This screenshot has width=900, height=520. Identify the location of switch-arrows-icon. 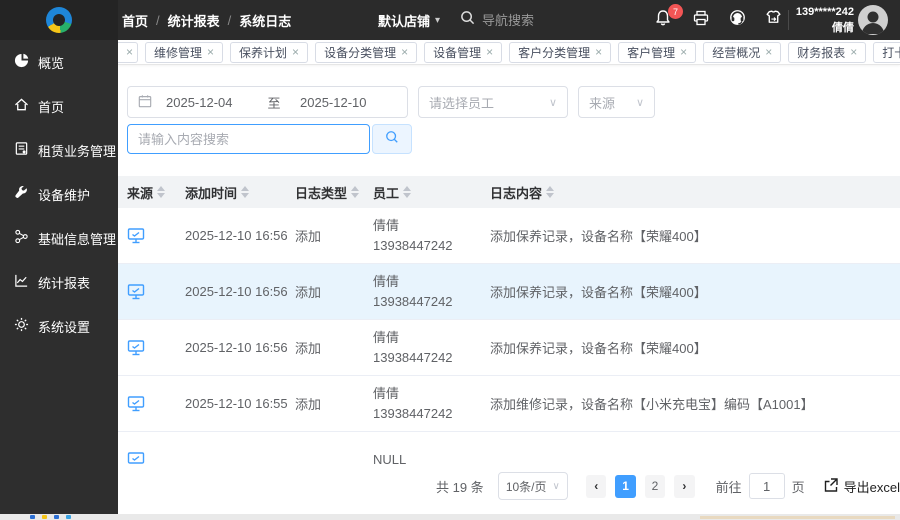
(773, 20).